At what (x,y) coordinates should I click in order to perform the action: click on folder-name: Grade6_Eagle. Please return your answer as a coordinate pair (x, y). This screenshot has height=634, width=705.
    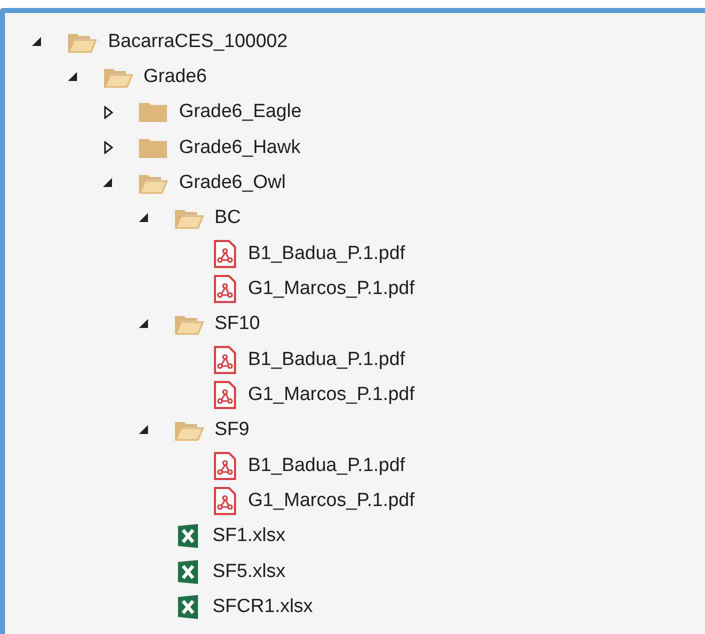
    Looking at the image, I should click on (240, 112).